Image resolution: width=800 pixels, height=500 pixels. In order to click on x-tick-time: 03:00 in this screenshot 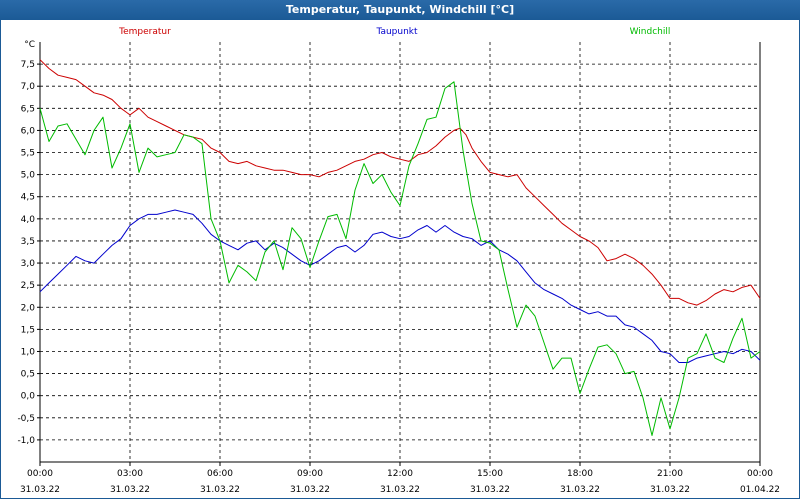, I will do `click(130, 474)`.